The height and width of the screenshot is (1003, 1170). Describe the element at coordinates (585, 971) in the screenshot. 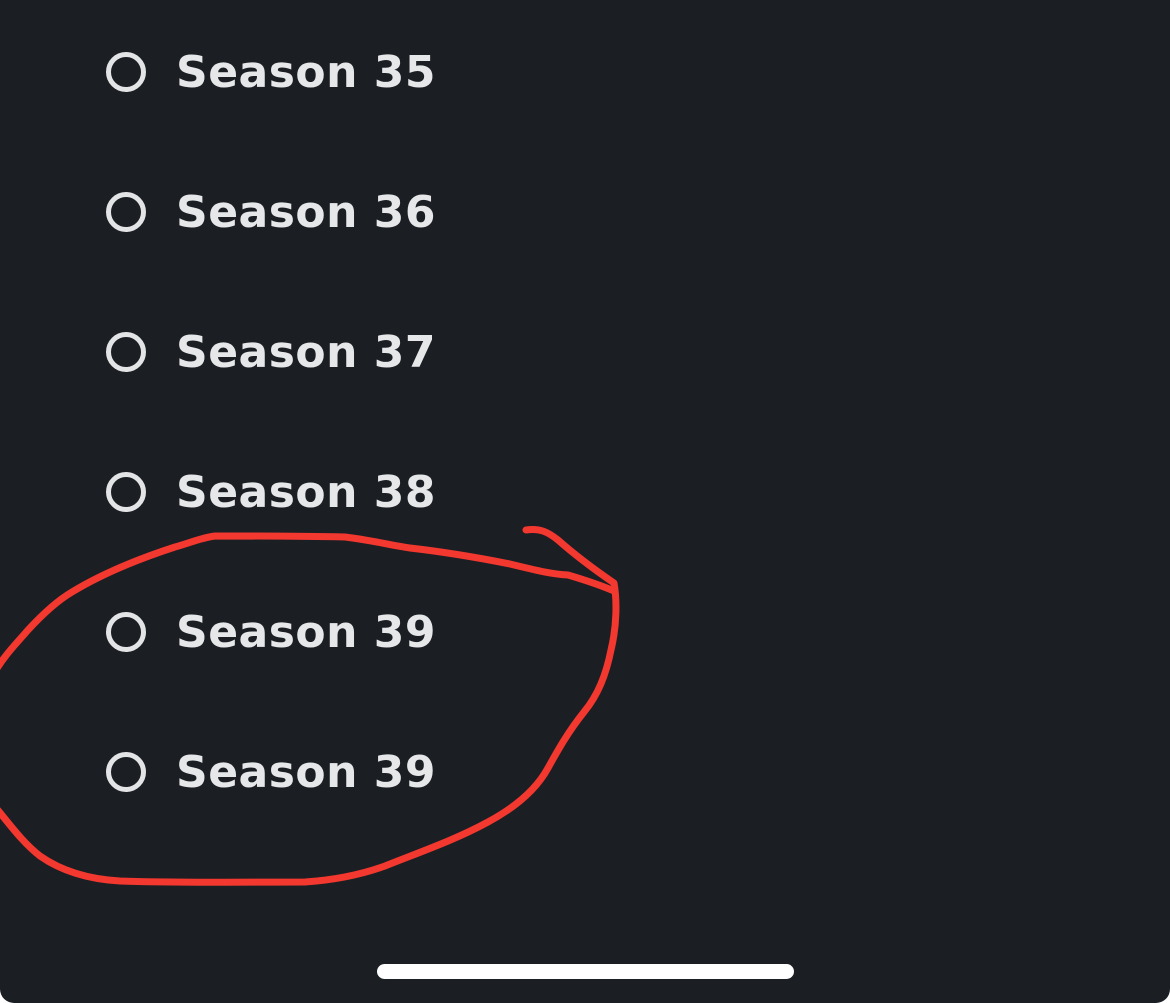

I see `home-indicator` at that location.